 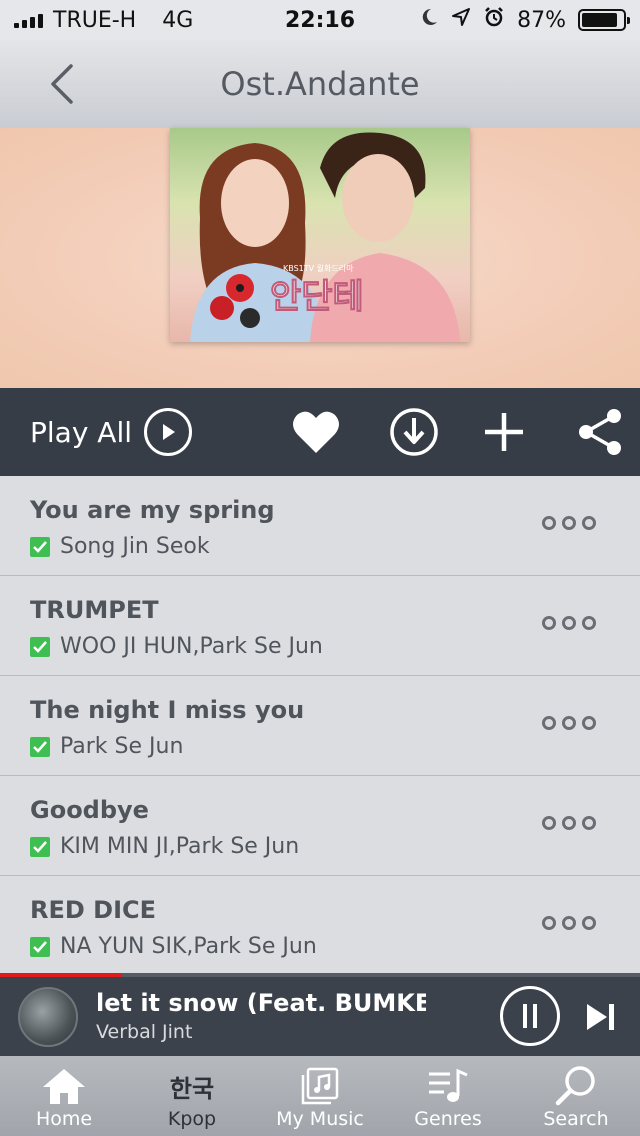 I want to click on moon-icon, so click(x=429, y=20).